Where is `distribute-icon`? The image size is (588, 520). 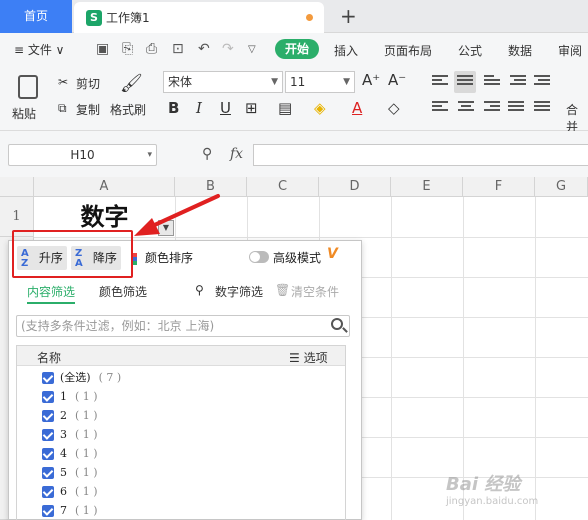 distribute-icon is located at coordinates (542, 108).